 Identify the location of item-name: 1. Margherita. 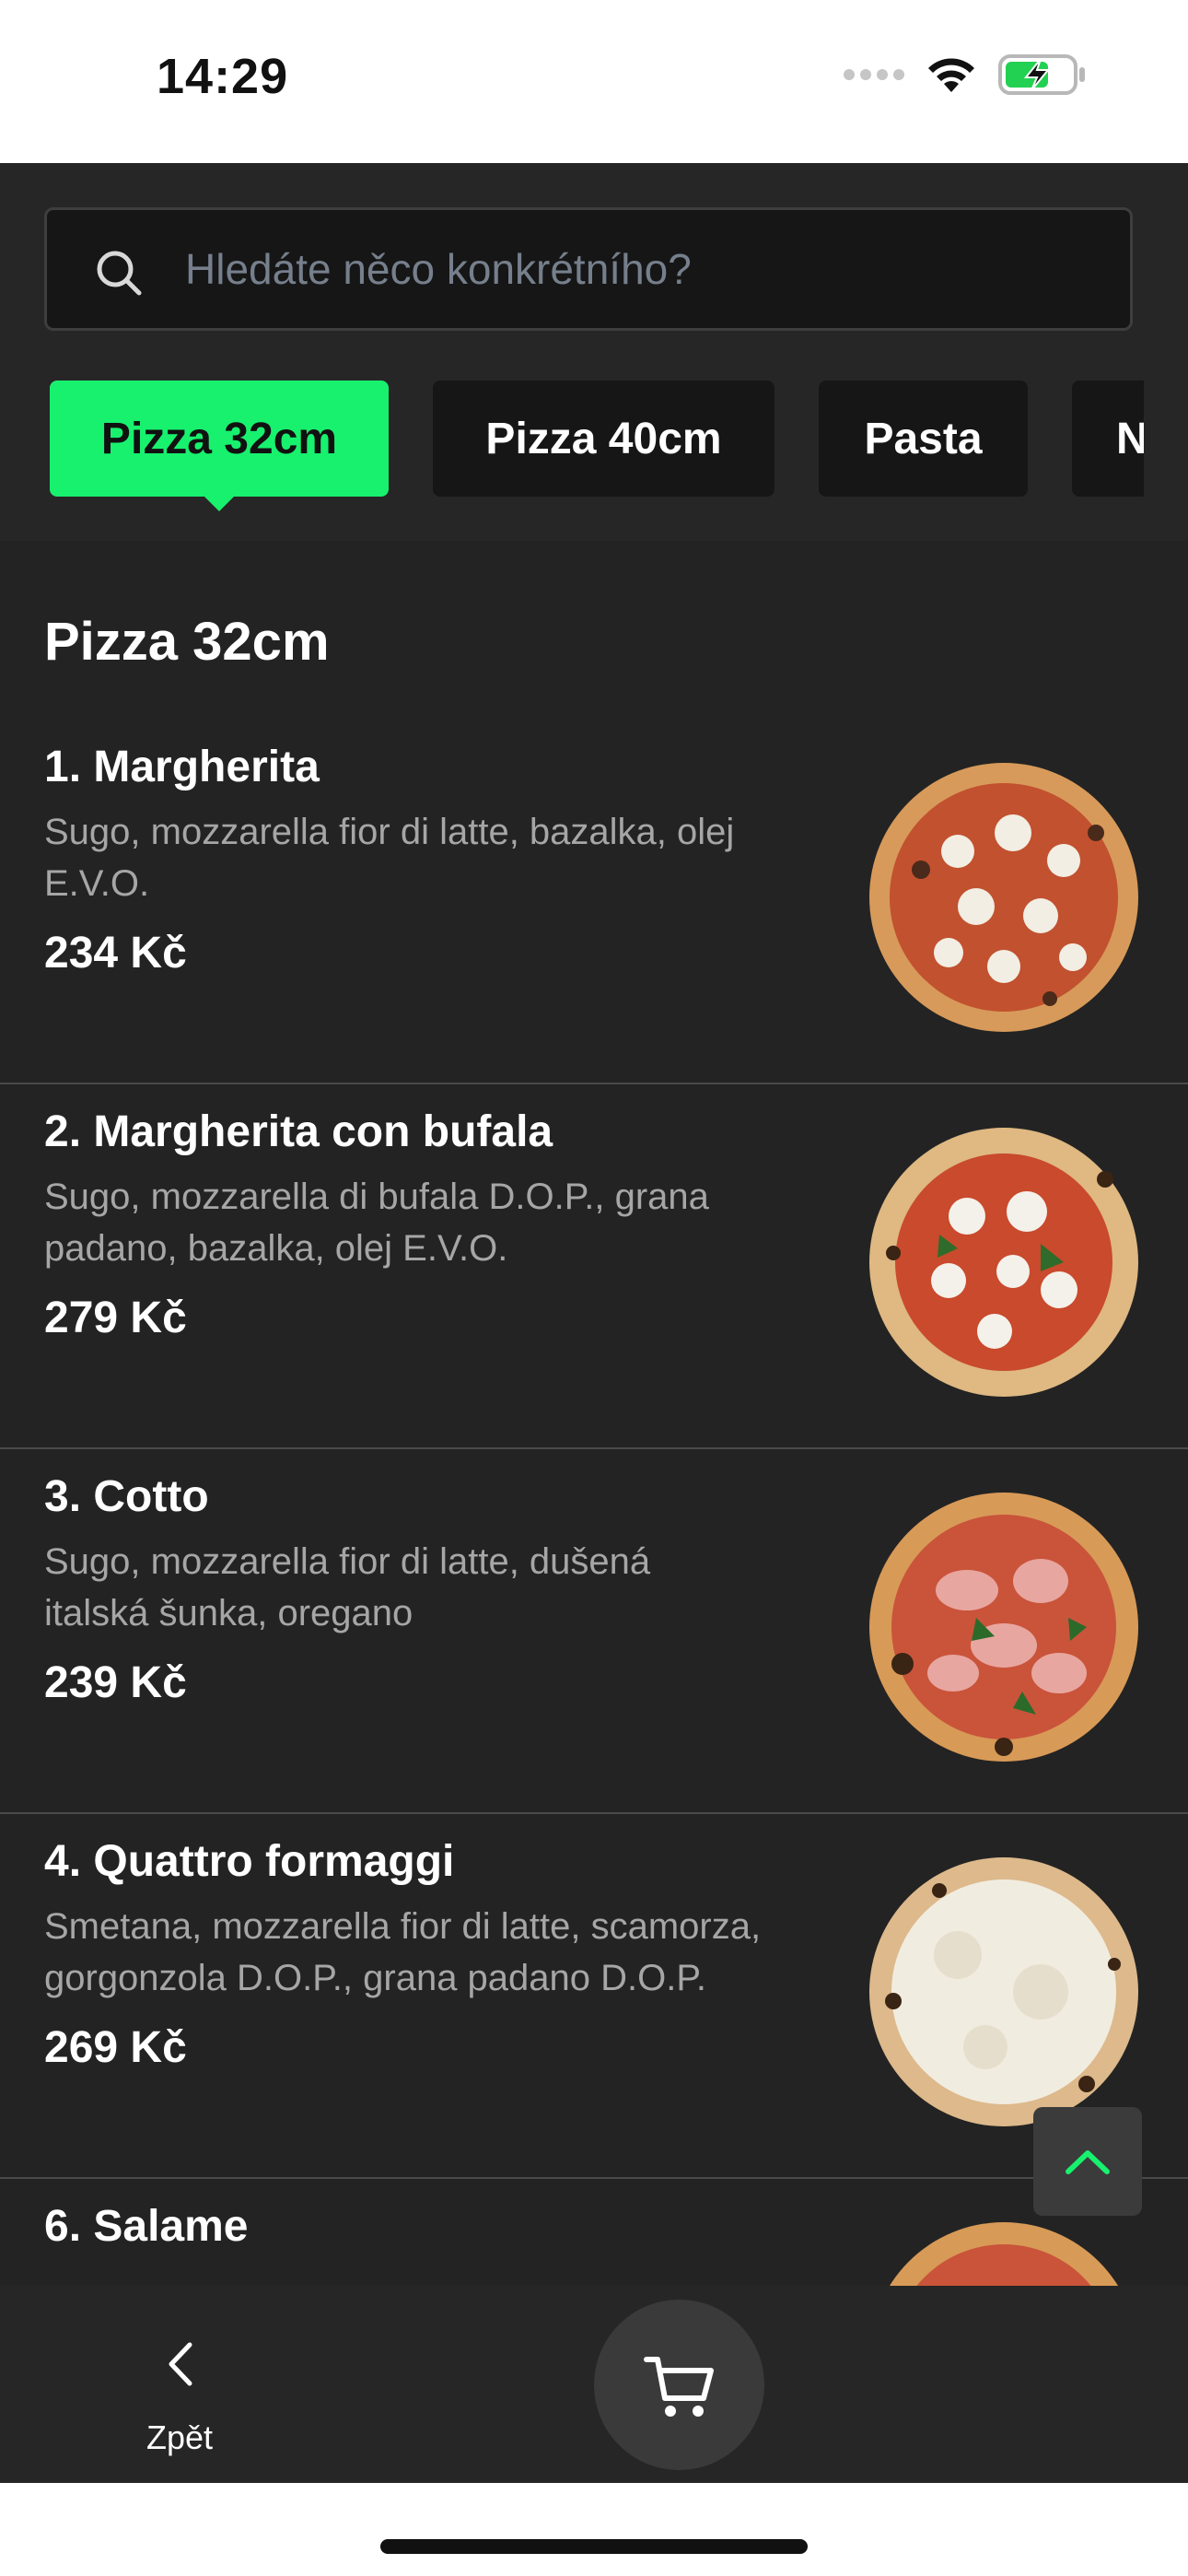
(182, 767).